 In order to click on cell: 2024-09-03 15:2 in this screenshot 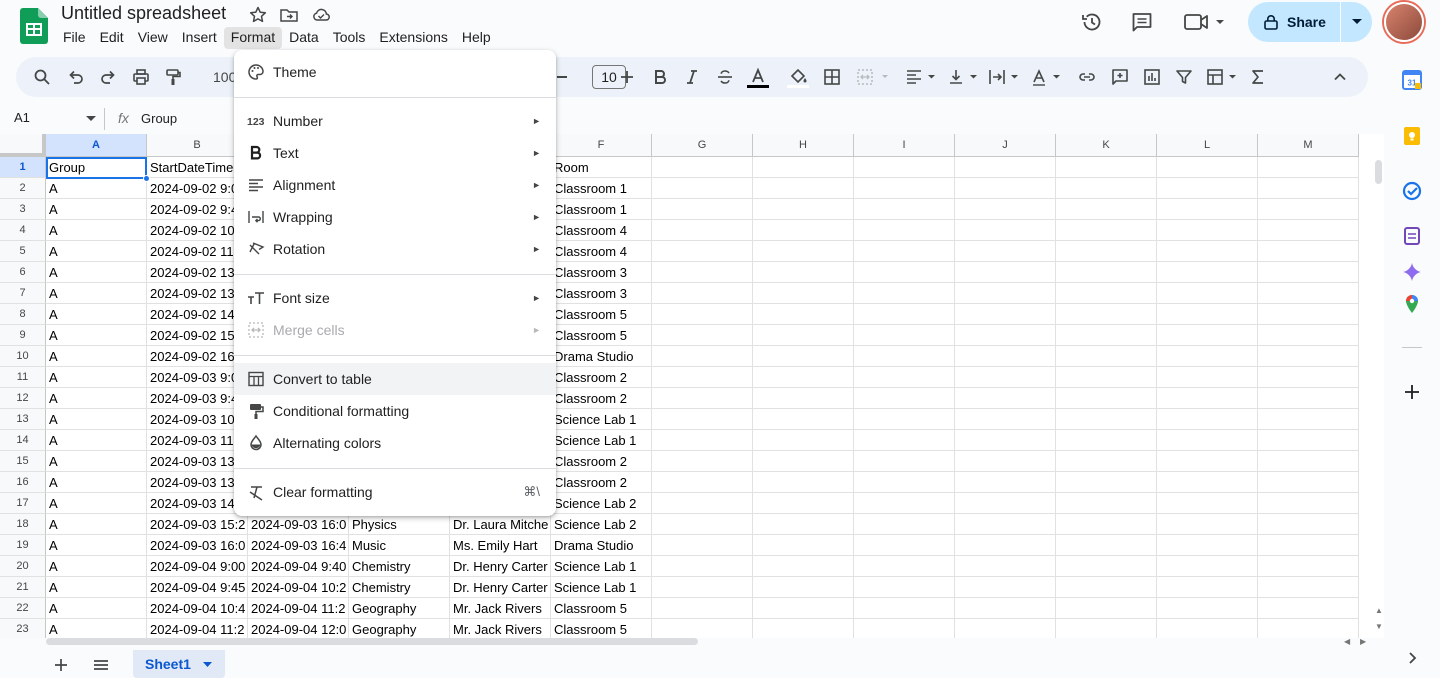, I will do `click(197, 524)`.